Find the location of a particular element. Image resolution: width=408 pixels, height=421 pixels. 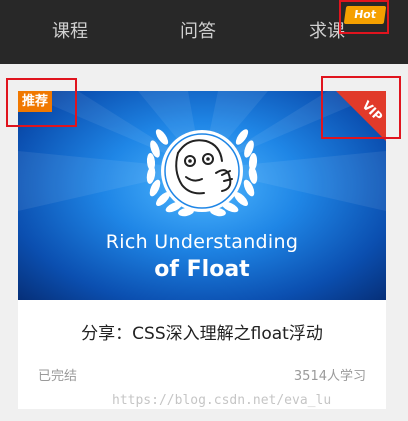

thumbnail-title-line1: Rich Understanding is located at coordinates (202, 242).